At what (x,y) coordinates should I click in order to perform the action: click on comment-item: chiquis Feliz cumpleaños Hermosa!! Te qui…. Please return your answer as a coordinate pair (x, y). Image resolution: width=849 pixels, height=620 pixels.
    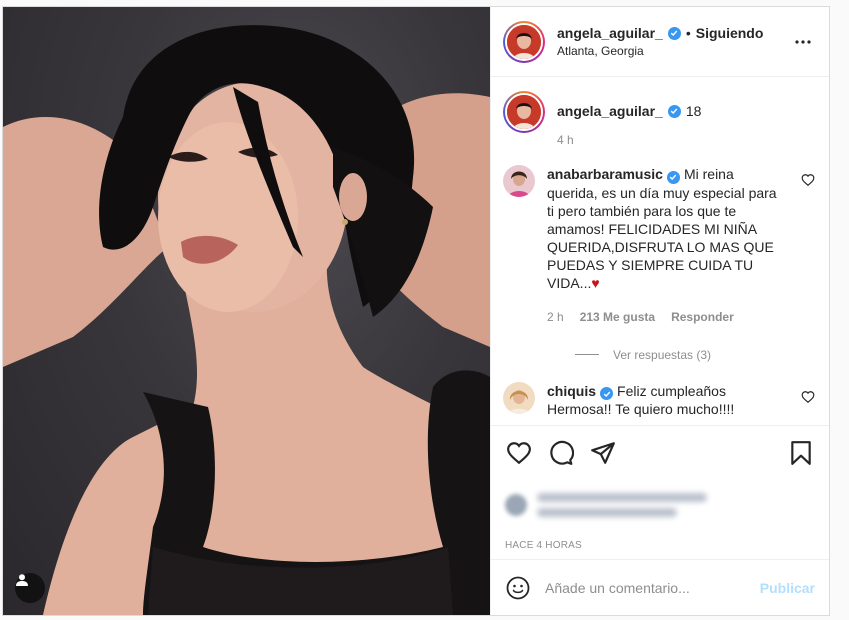
    Looking at the image, I should click on (659, 400).